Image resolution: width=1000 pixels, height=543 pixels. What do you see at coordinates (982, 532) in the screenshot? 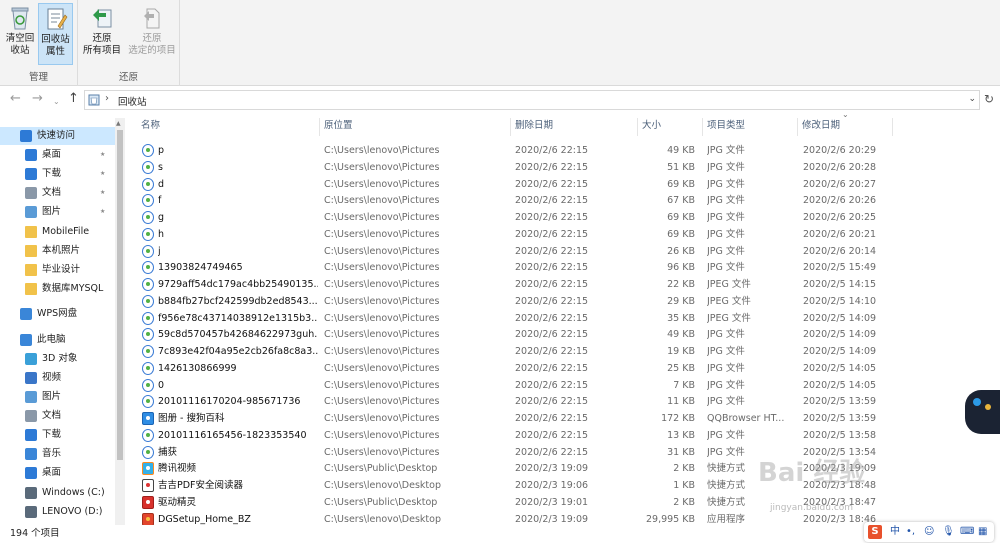
I see `skin-icon: ▦` at bounding box center [982, 532].